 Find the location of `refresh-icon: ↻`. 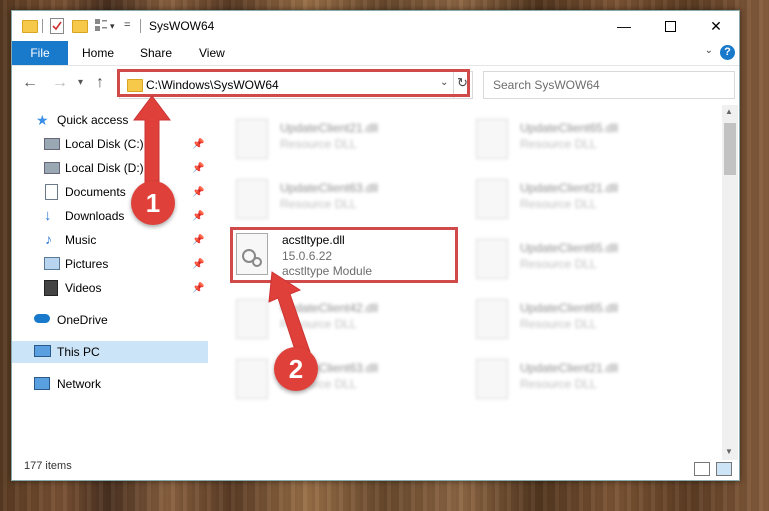

refresh-icon: ↻ is located at coordinates (462, 83).